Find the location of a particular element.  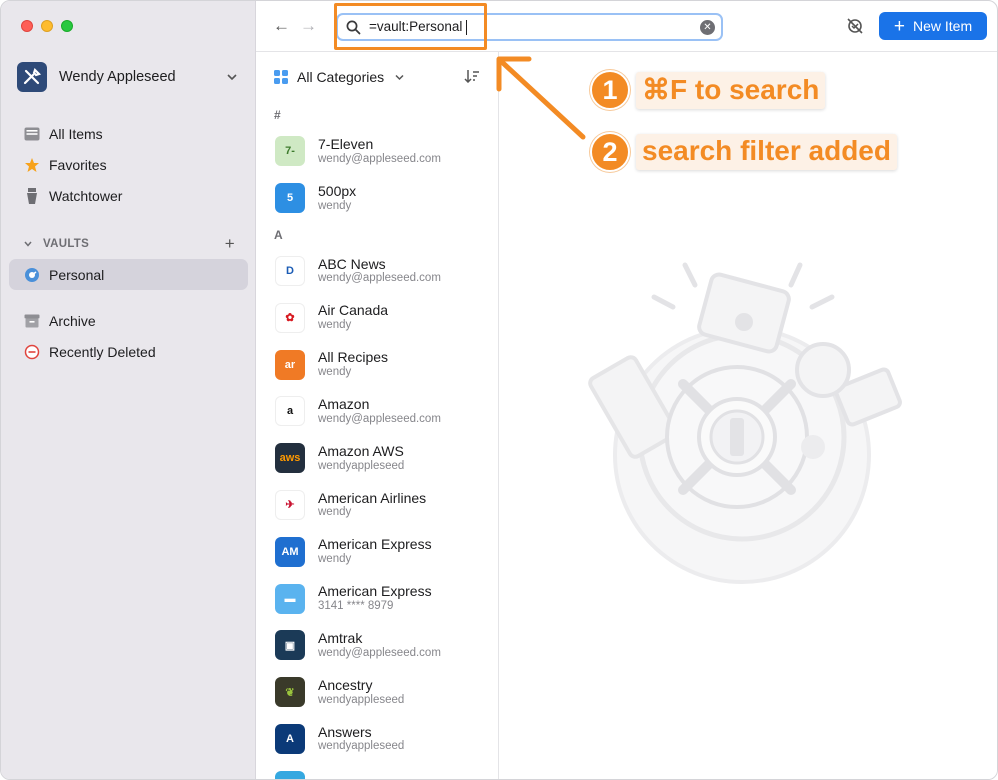

item-logo-icon: 5 is located at coordinates (290, 198).